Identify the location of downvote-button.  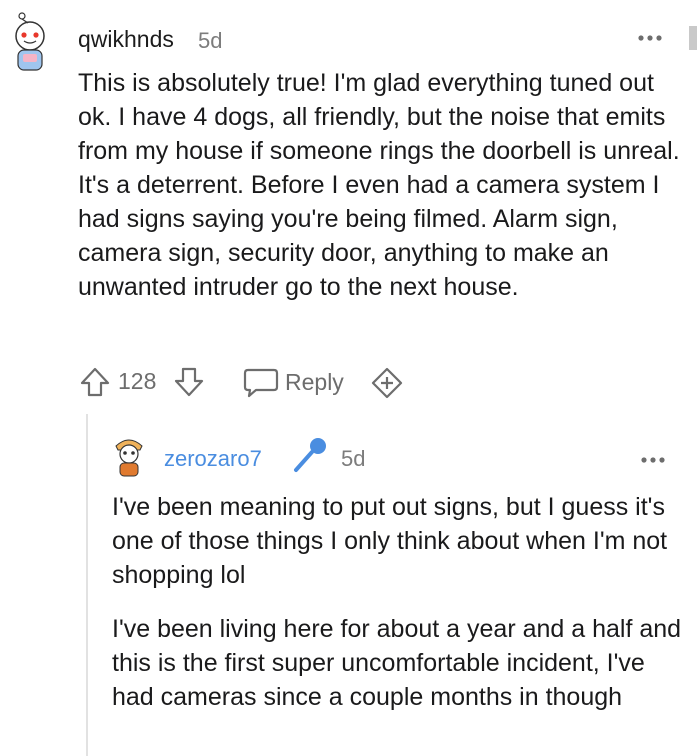
(189, 382).